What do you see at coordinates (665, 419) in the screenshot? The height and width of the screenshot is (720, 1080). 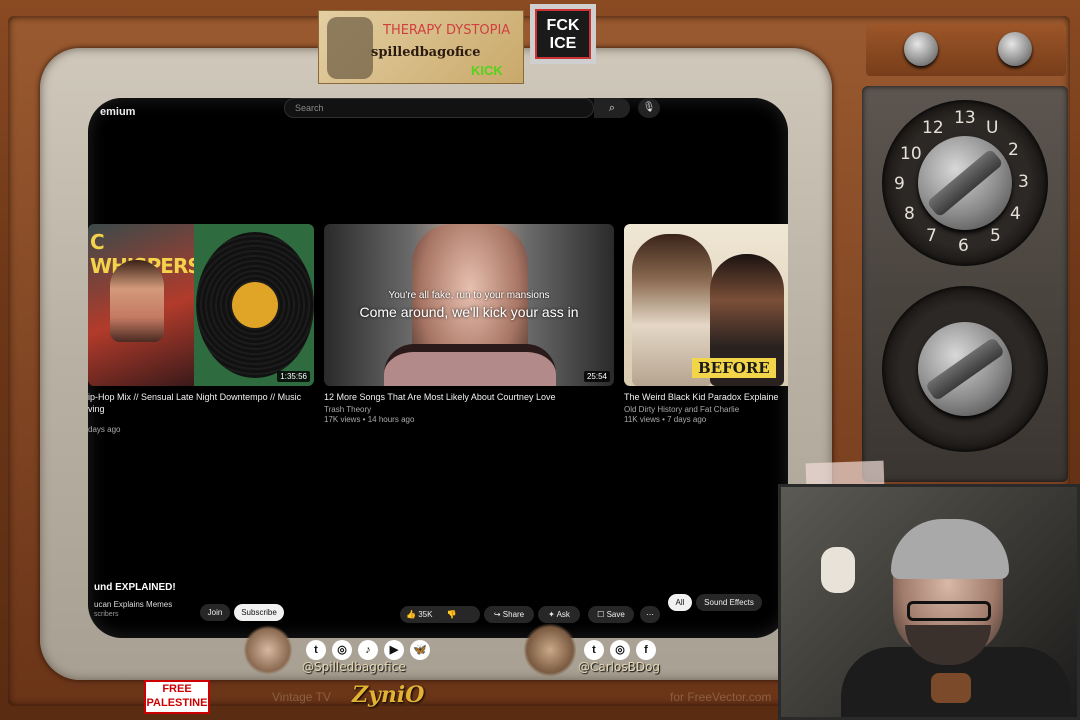 I see `video-meta: 11K views • 7 days ago` at bounding box center [665, 419].